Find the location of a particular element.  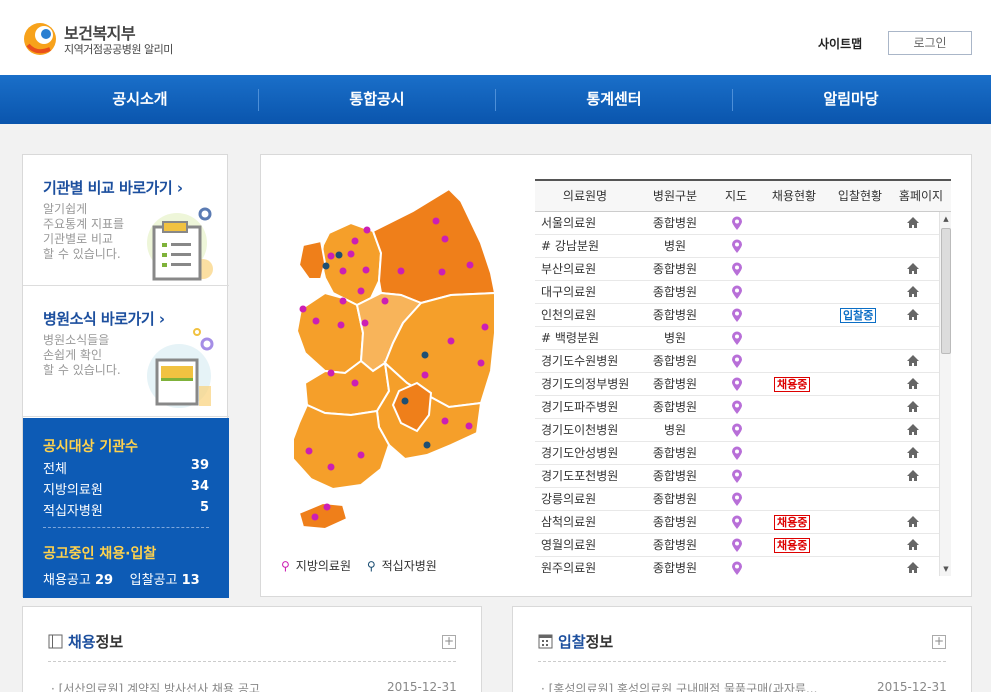

map-region-incheon is located at coordinates (312, 259).